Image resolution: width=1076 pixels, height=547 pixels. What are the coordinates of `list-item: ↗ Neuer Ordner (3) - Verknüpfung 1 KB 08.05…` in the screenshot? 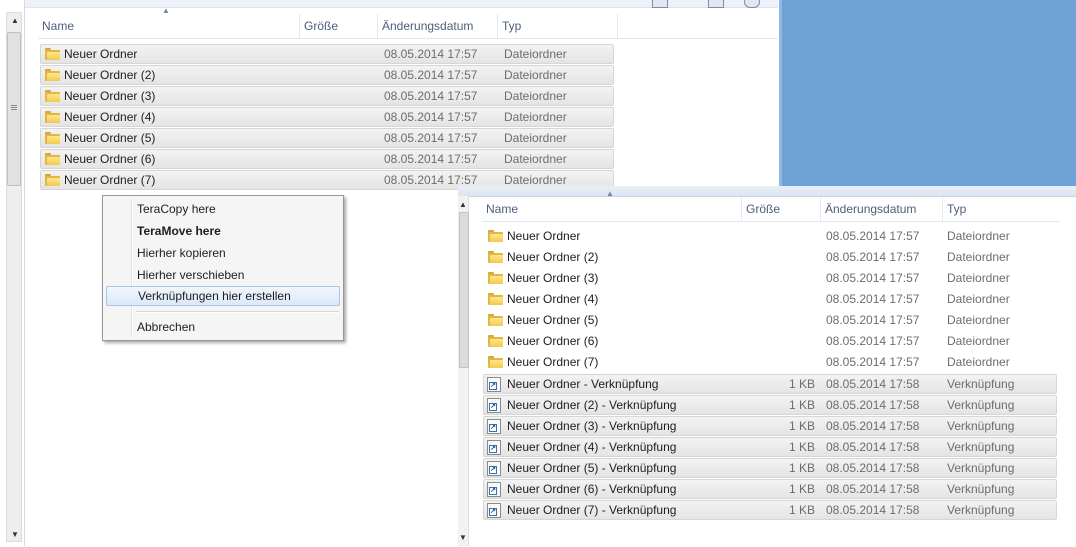 It's located at (770, 426).